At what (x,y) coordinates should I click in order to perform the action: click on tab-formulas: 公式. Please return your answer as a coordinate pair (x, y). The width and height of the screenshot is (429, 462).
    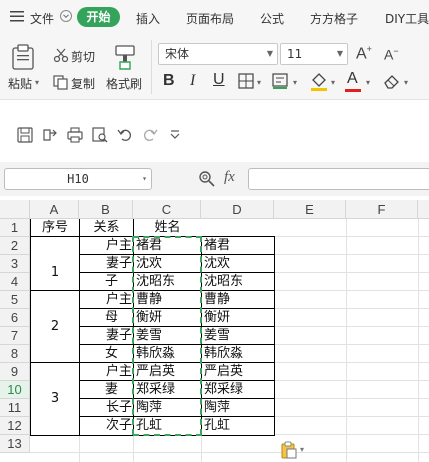
    Looking at the image, I should click on (272, 18).